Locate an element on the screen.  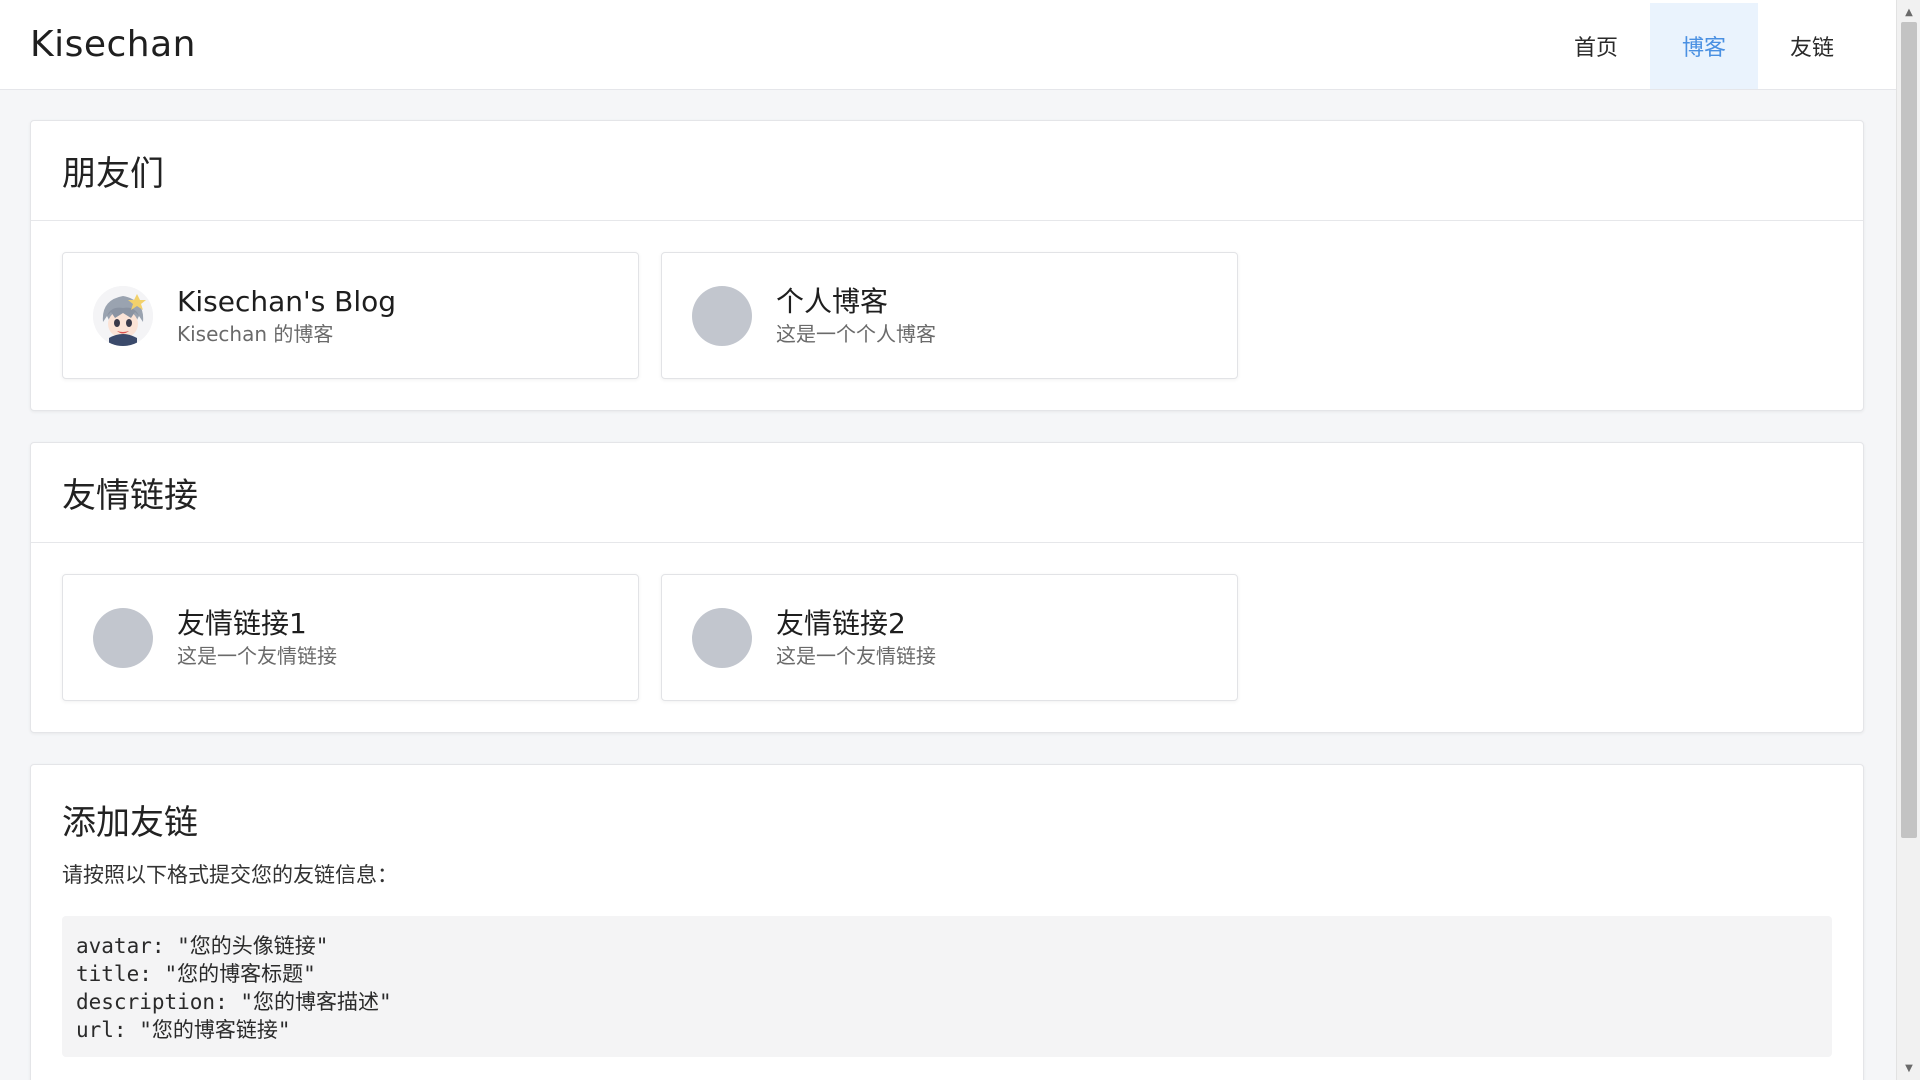
links-title: 友情链接 is located at coordinates (947, 493).